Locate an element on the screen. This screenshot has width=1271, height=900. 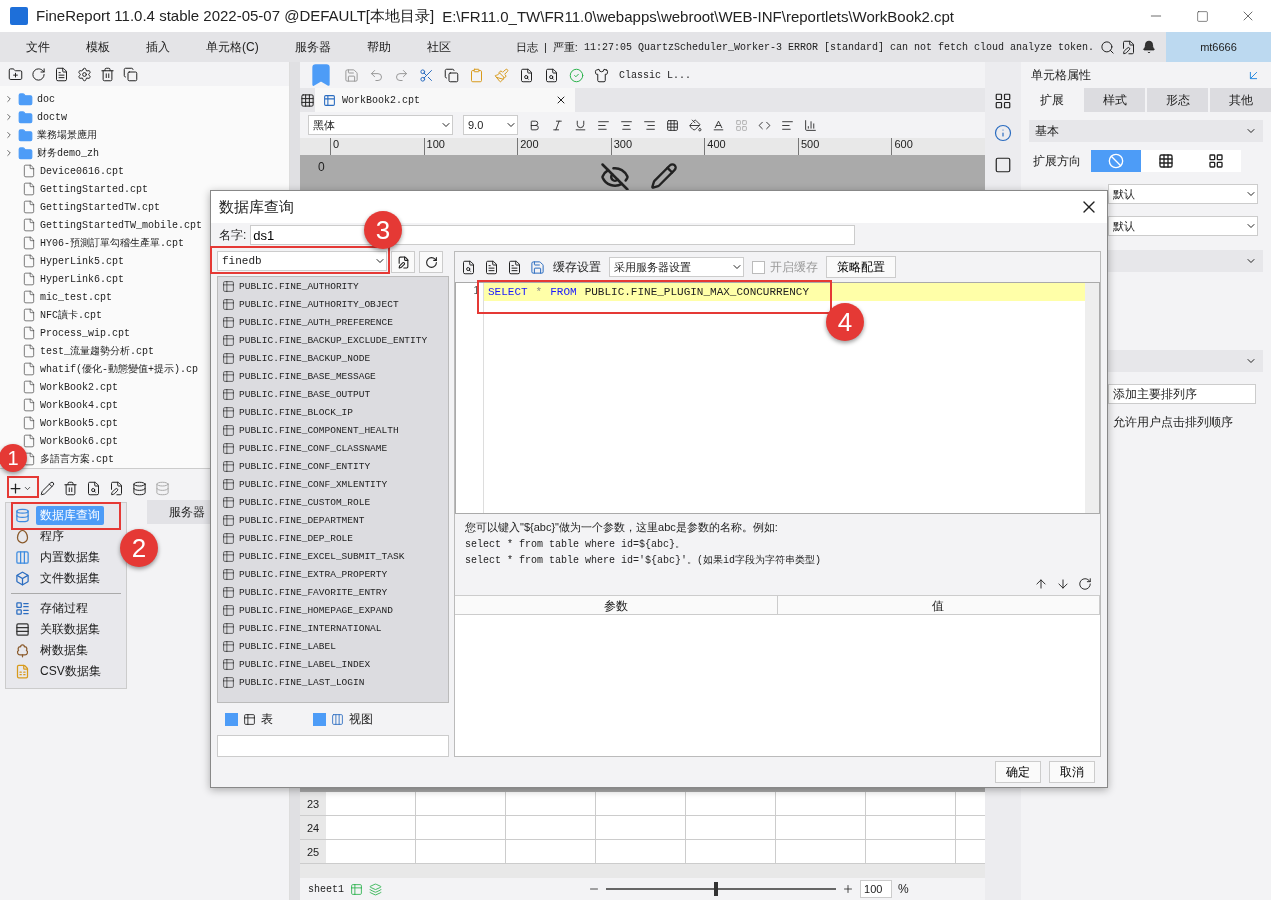
row-number: 24 is located at coordinates (313, 827).